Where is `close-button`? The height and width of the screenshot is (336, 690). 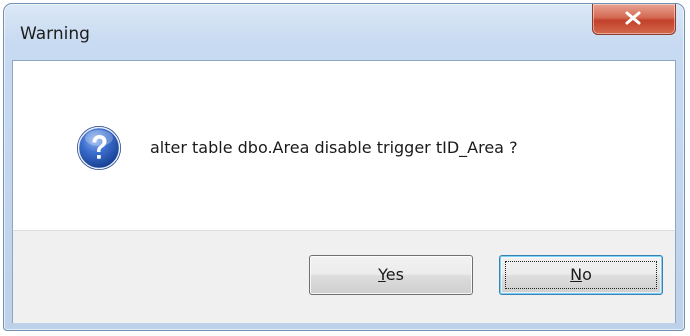 close-button is located at coordinates (634, 19).